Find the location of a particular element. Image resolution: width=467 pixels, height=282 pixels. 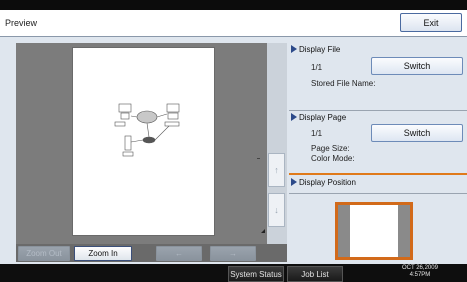

display-page-label: Display Page is located at coordinates (323, 117).